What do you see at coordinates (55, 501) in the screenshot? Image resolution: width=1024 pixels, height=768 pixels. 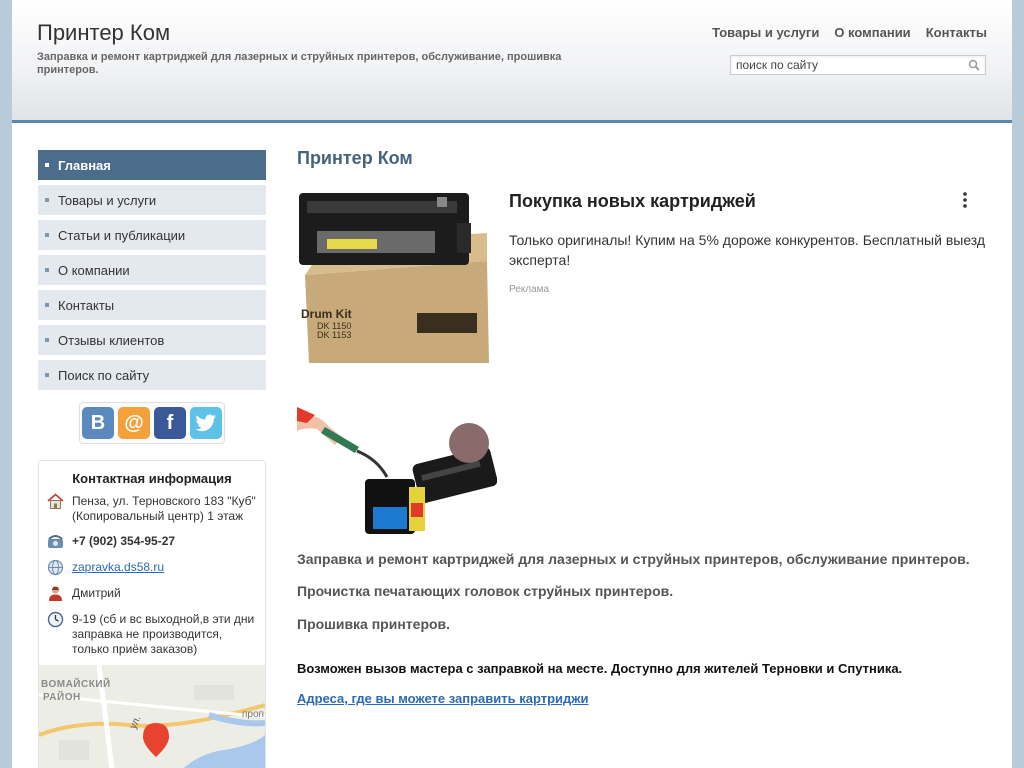 I see `home-icon` at bounding box center [55, 501].